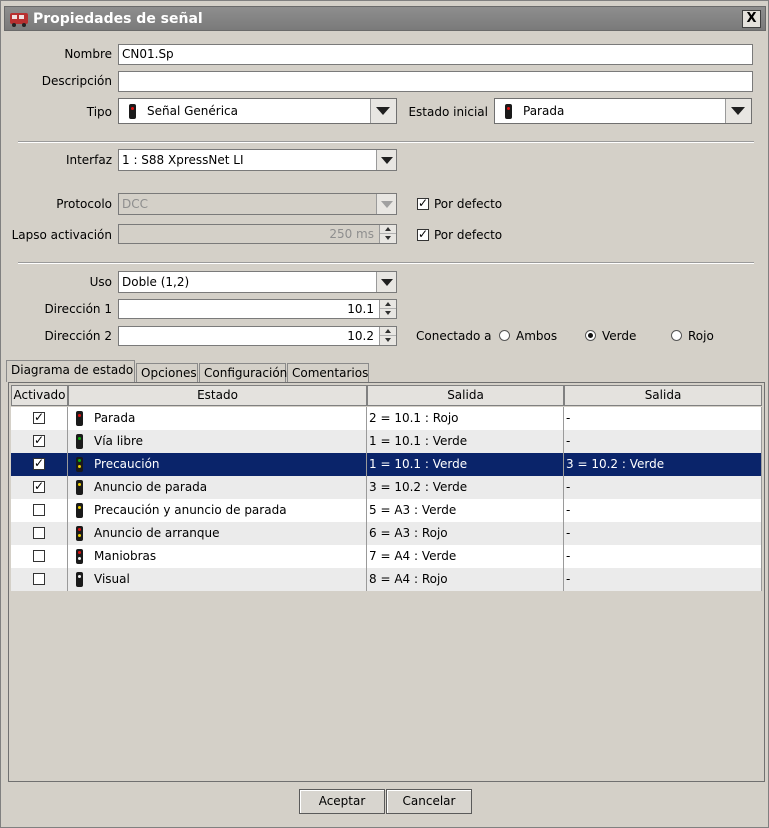 The image size is (769, 828). I want to click on table-row: Anuncio de parada 3 = 10.2 : Verde-, so click(386, 487).